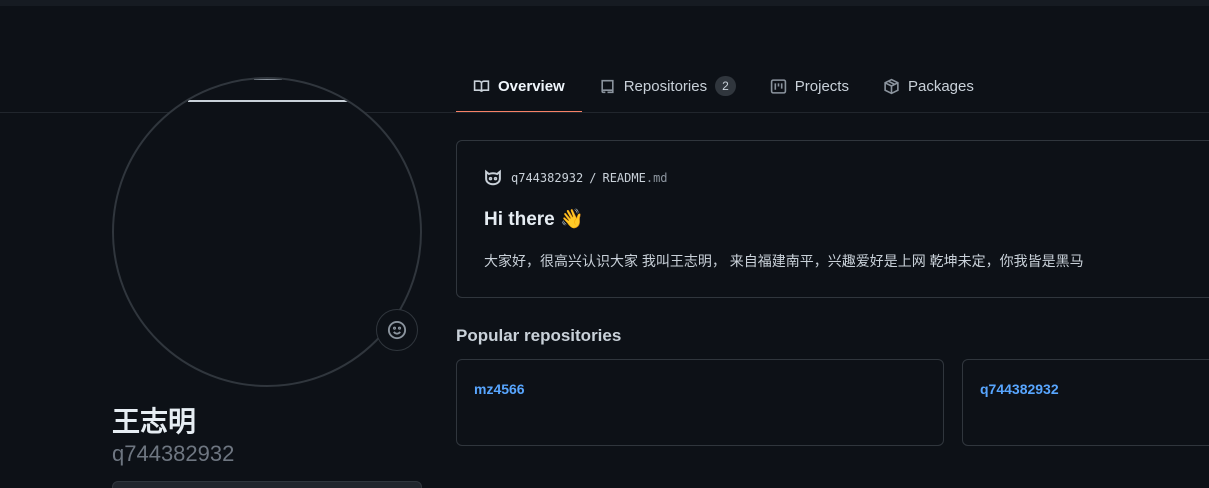 The height and width of the screenshot is (488, 1209). I want to click on readme-title: Hi there 👋, so click(534, 219).